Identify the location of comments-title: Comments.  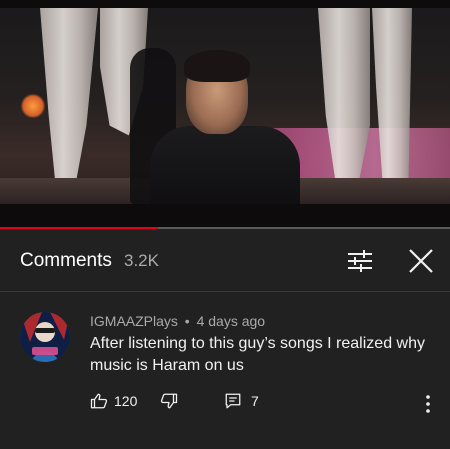
(66, 260).